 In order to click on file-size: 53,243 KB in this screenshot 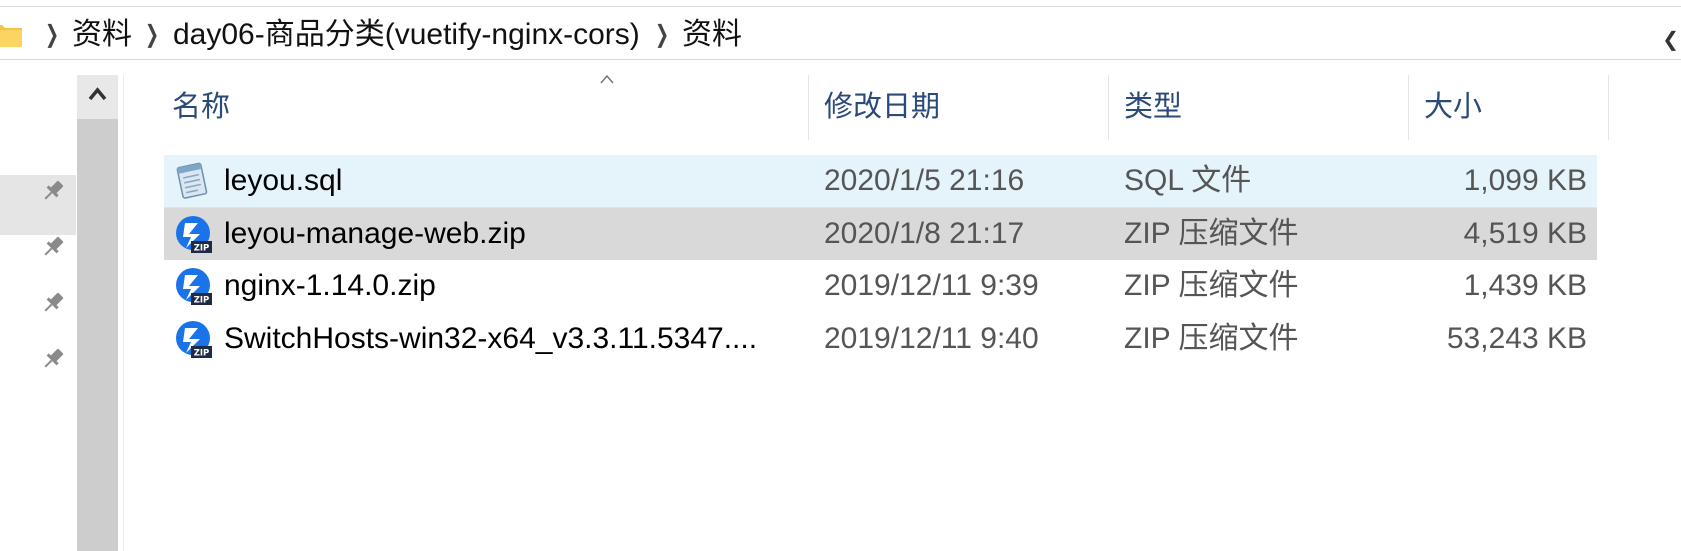, I will do `click(1516, 338)`.